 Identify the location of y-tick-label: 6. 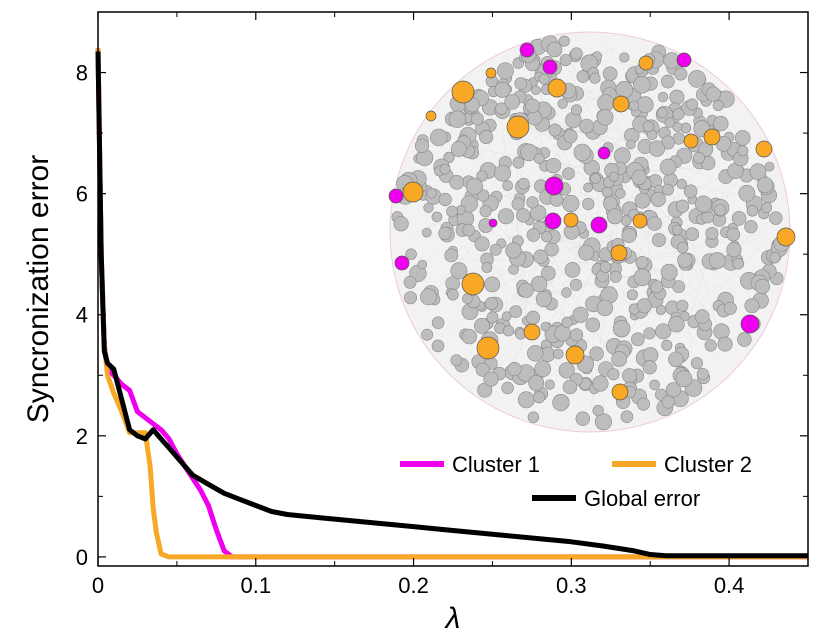
(82, 194).